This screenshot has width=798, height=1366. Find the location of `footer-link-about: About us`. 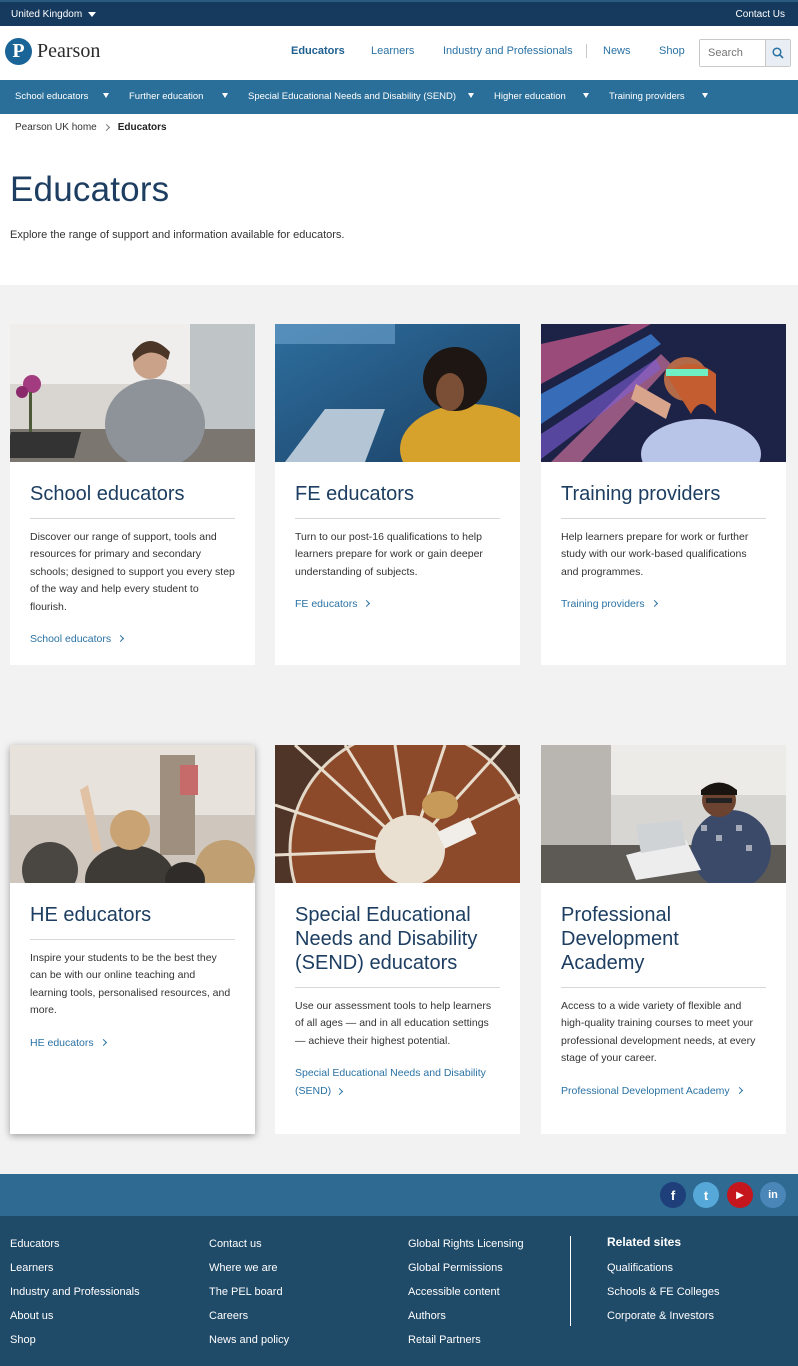

footer-link-about: About us is located at coordinates (75, 1321).